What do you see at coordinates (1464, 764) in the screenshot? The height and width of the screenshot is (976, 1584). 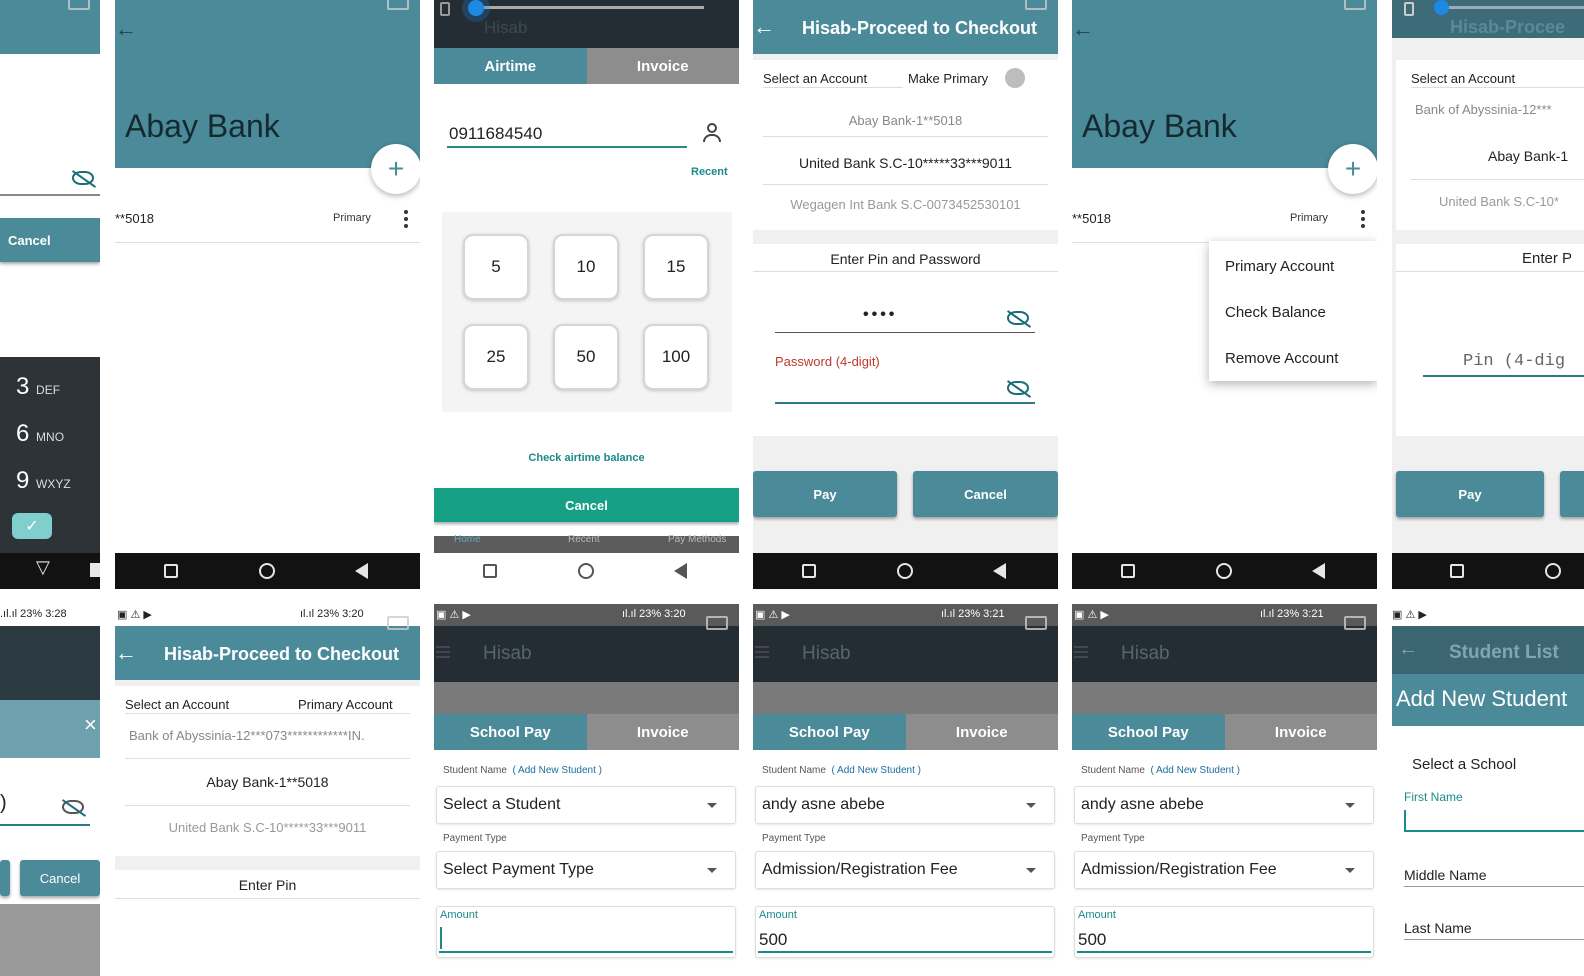 I see `select-school-dropdown: Select a School` at bounding box center [1464, 764].